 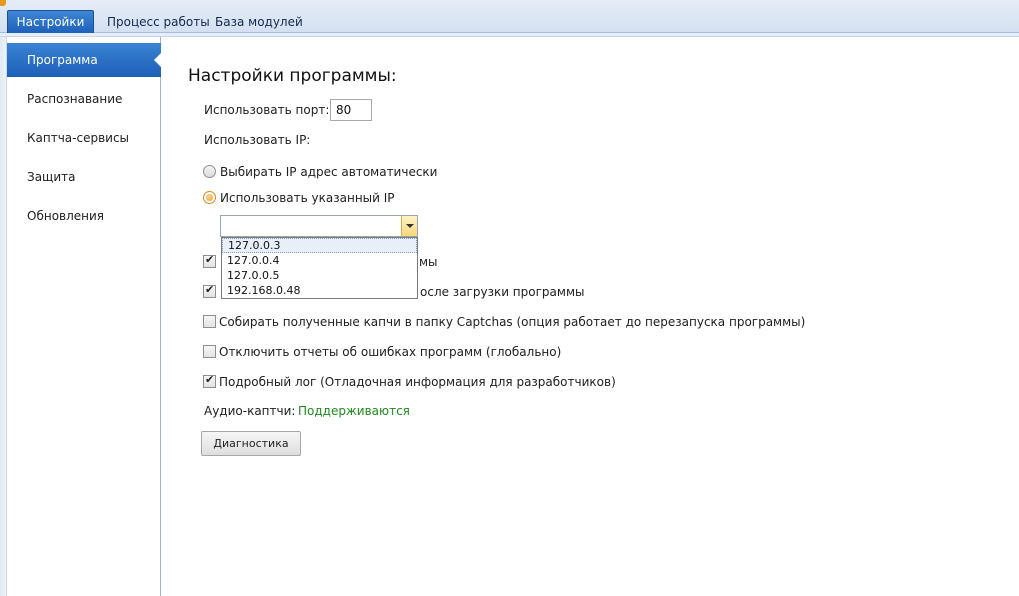 I want to click on port-label: Использовать порт:, so click(x=267, y=110).